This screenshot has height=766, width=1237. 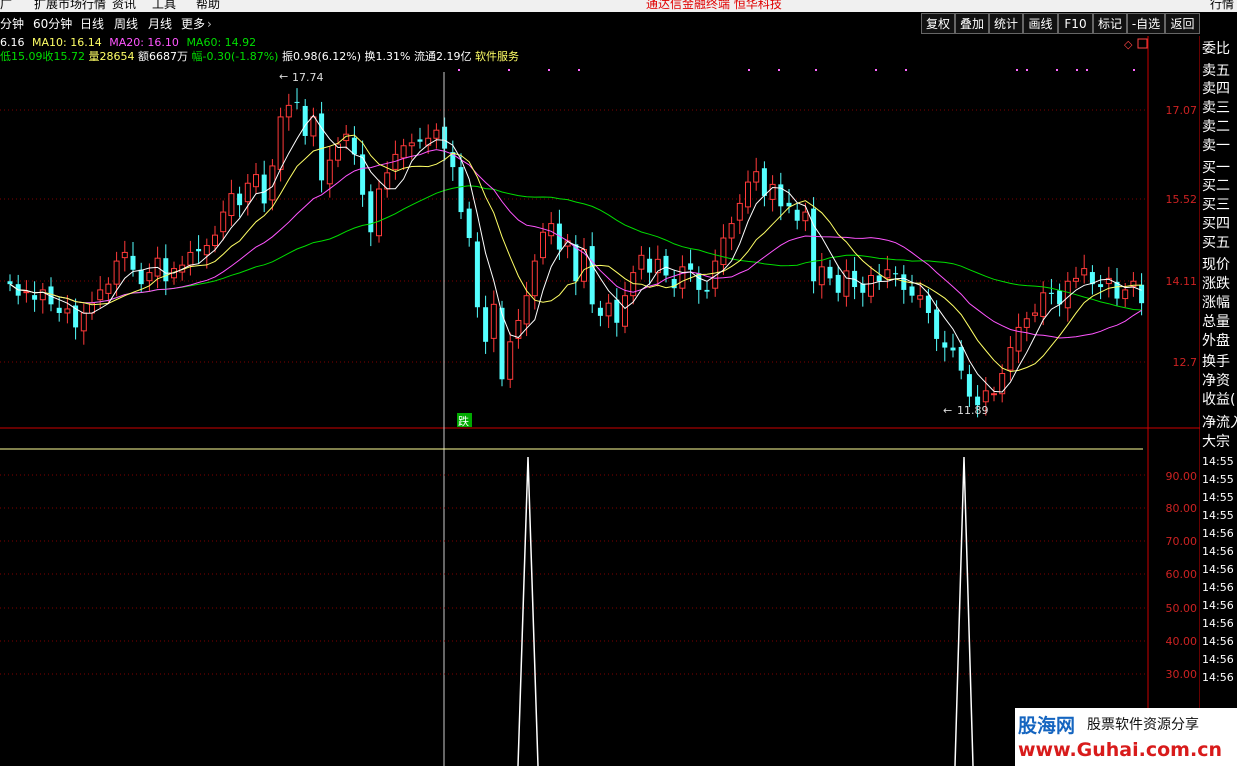 What do you see at coordinates (70, 6) in the screenshot?
I see `menu-item-market: 扩展市场行情` at bounding box center [70, 6].